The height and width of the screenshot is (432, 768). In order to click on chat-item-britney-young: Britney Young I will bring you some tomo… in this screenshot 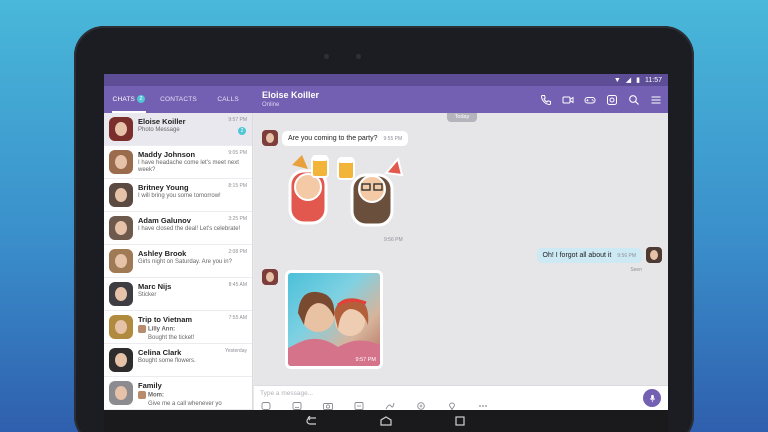, I will do `click(178, 195)`.